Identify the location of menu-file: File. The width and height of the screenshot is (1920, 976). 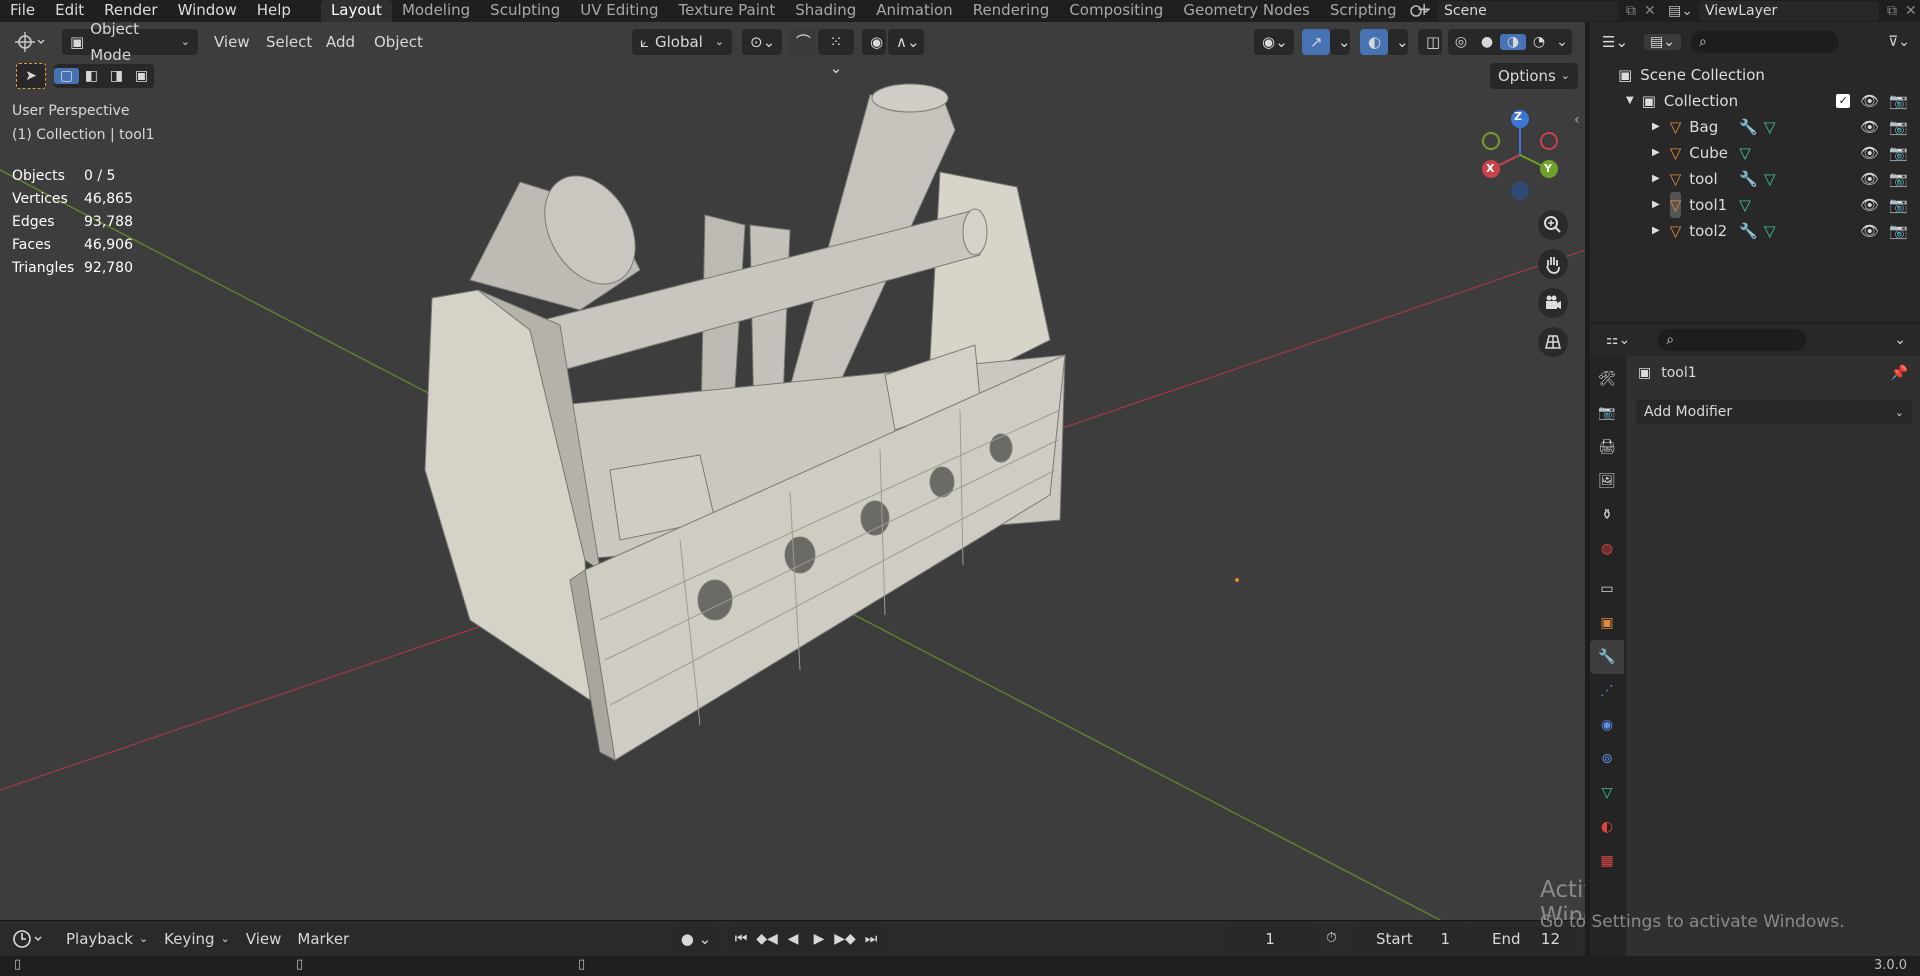
(22, 11).